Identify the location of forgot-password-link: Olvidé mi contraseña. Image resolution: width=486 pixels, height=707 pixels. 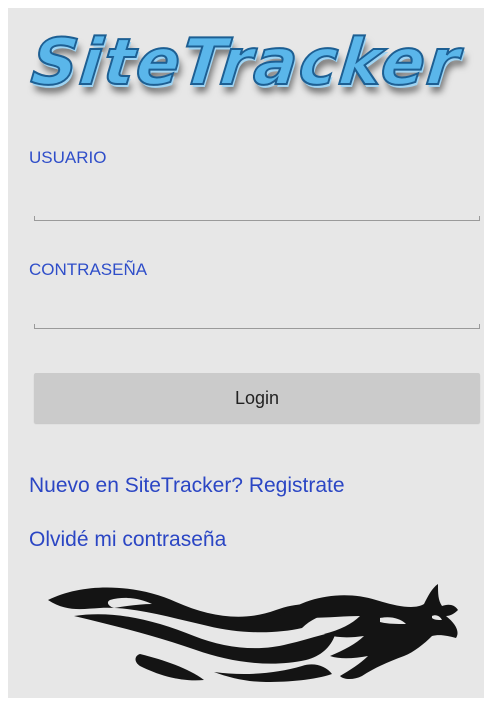
(127, 540).